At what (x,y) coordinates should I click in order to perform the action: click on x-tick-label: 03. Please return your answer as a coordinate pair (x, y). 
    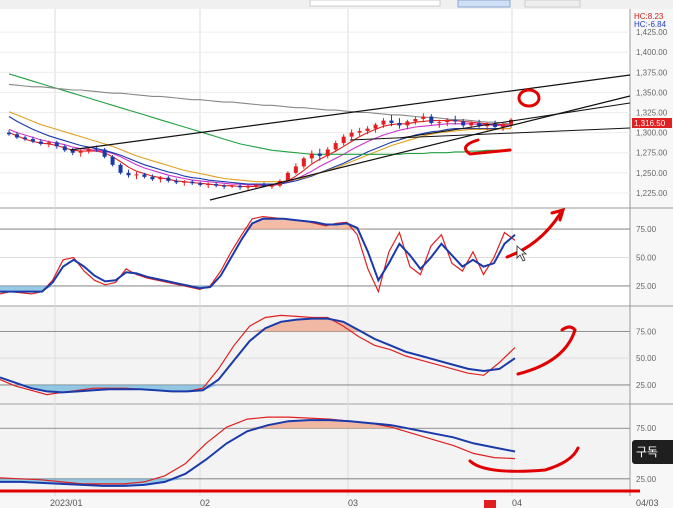
    Looking at the image, I should click on (353, 503).